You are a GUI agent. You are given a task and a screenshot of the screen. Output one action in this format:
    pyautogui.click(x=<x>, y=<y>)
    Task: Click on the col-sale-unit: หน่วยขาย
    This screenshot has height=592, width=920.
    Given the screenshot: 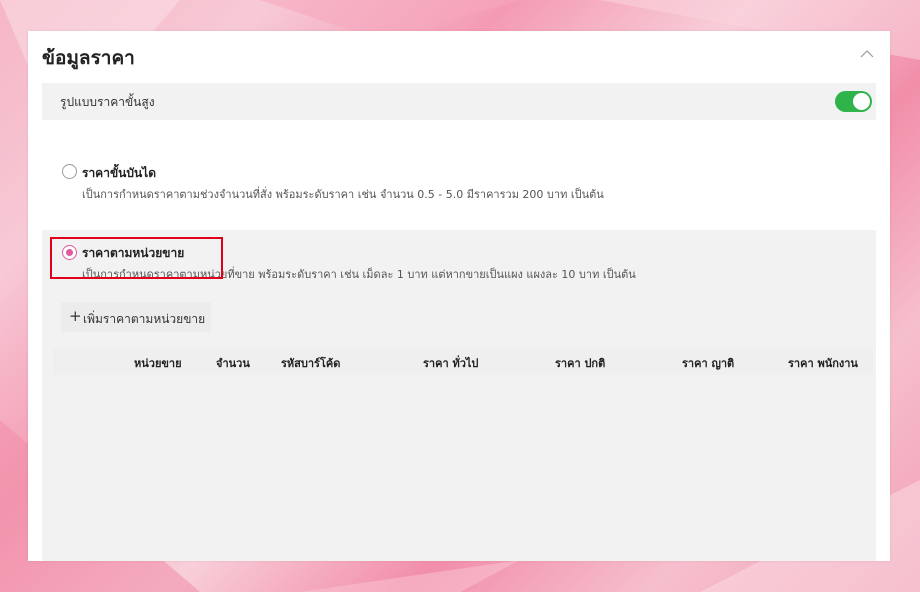 What is the action you would take?
    pyautogui.click(x=158, y=363)
    